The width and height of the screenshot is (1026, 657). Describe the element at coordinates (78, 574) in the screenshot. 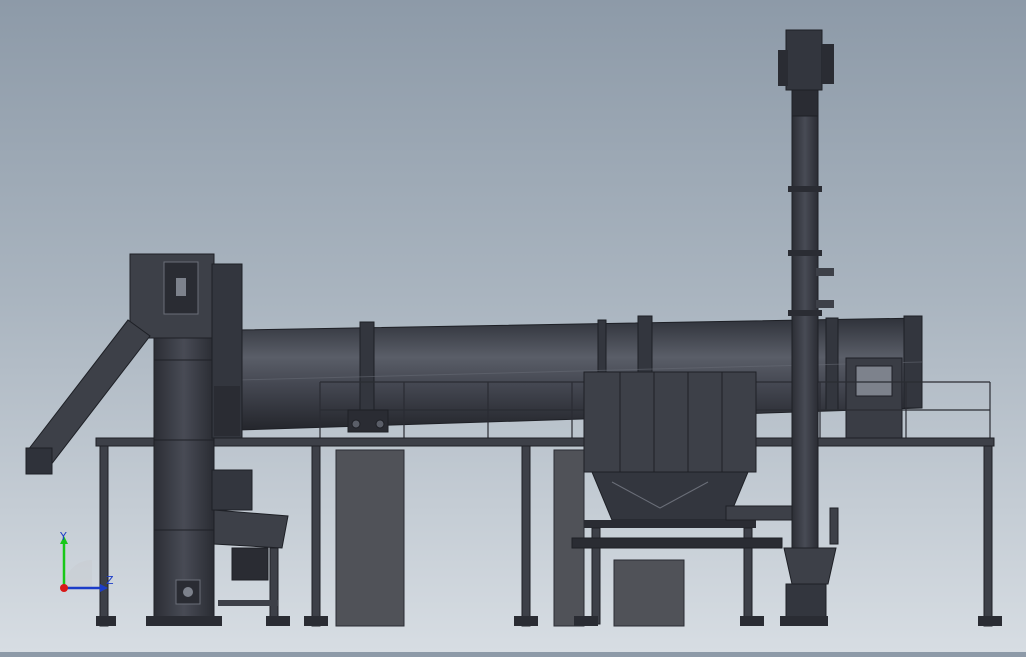

I see `triad-plane` at that location.